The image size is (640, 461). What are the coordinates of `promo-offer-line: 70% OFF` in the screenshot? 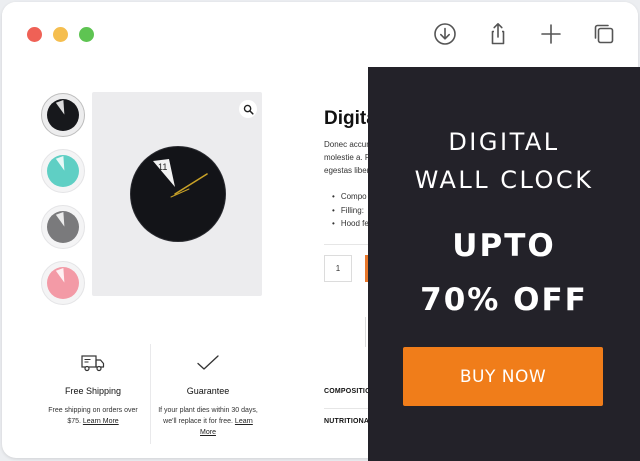 It's located at (504, 300).